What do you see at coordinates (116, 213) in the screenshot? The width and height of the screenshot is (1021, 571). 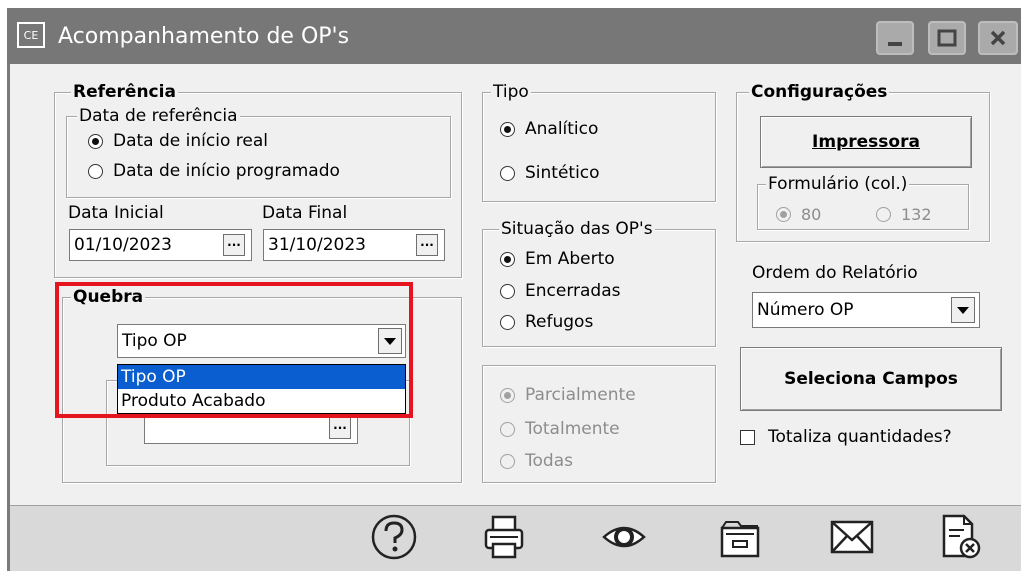 I see `data-inicial-label: Data Inicial` at bounding box center [116, 213].